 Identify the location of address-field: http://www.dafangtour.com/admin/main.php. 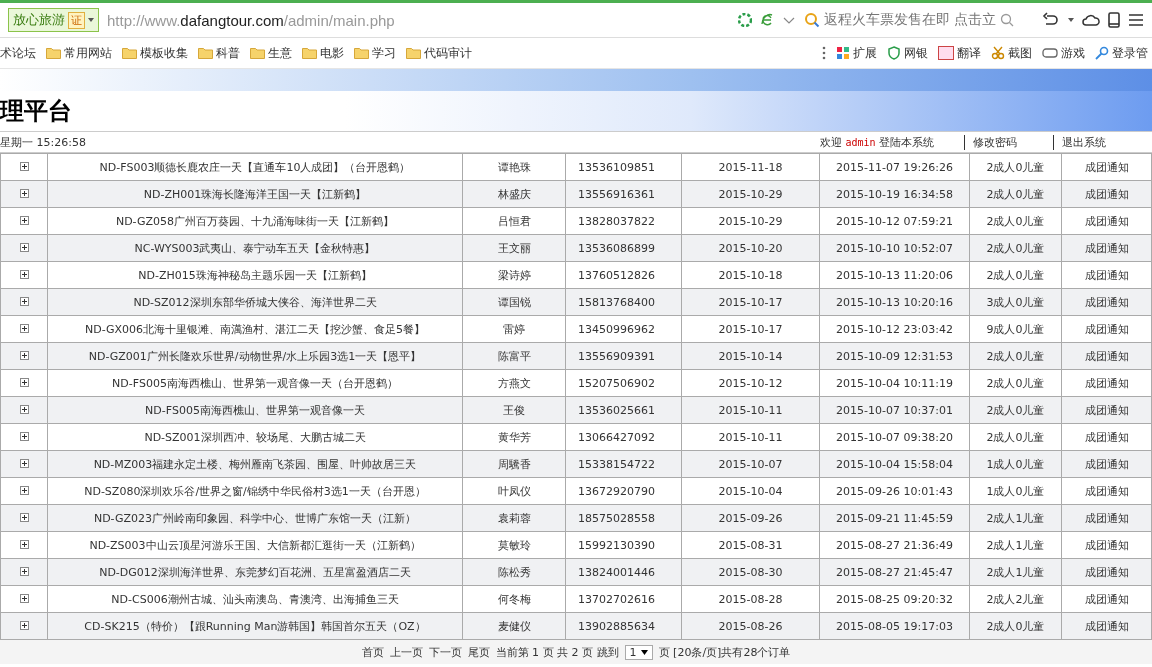
(418, 20).